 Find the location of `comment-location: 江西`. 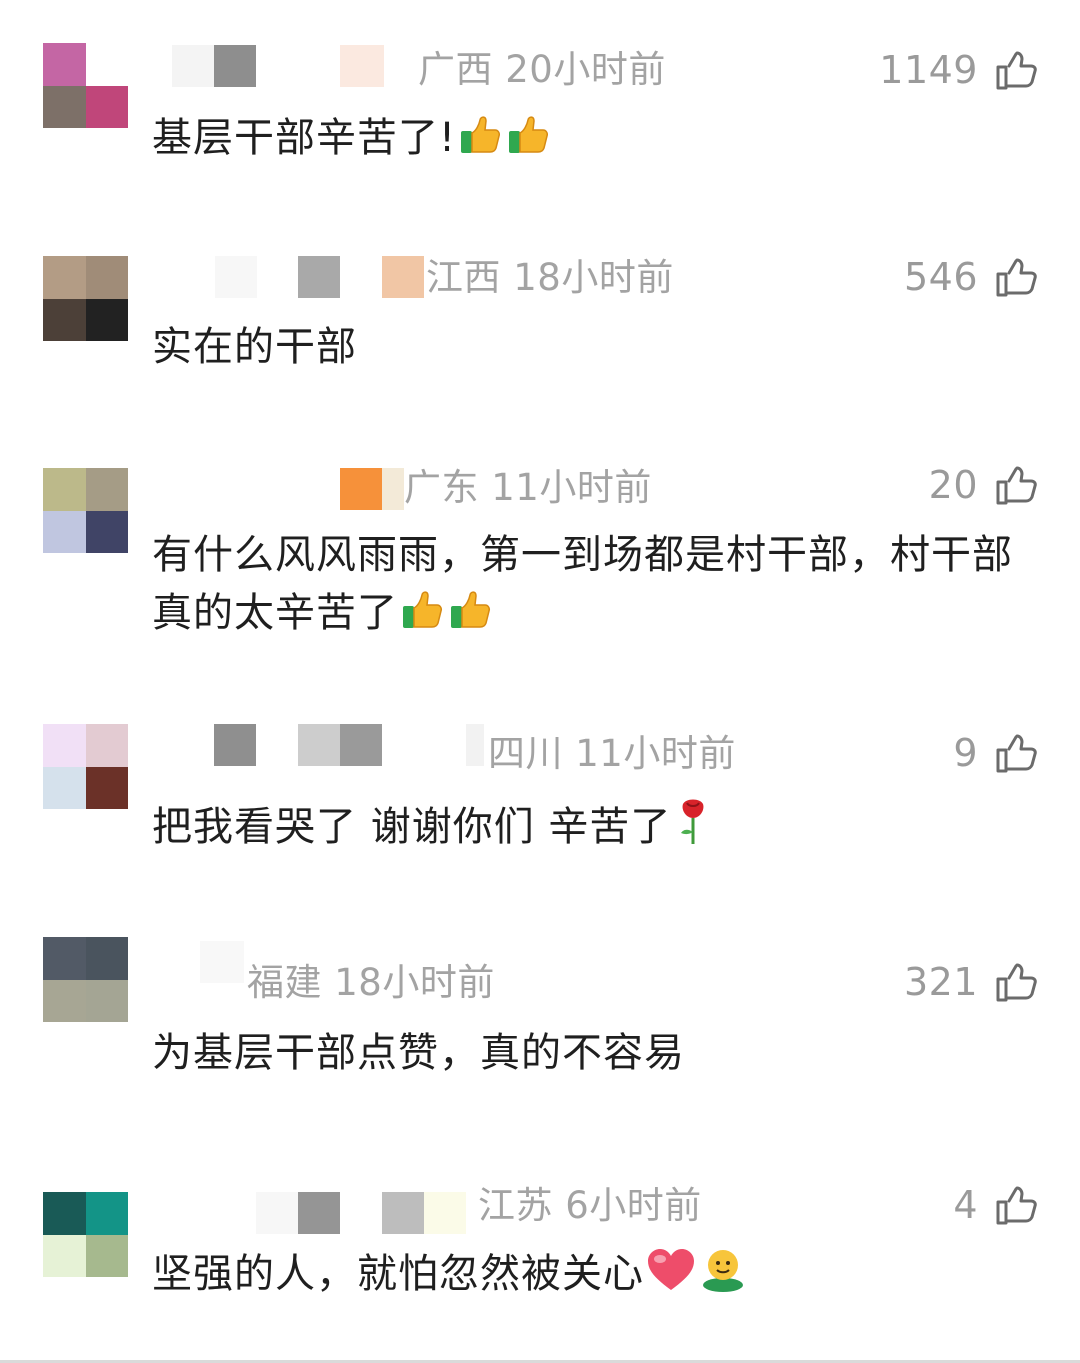

comment-location: 江西 is located at coordinates (463, 277).